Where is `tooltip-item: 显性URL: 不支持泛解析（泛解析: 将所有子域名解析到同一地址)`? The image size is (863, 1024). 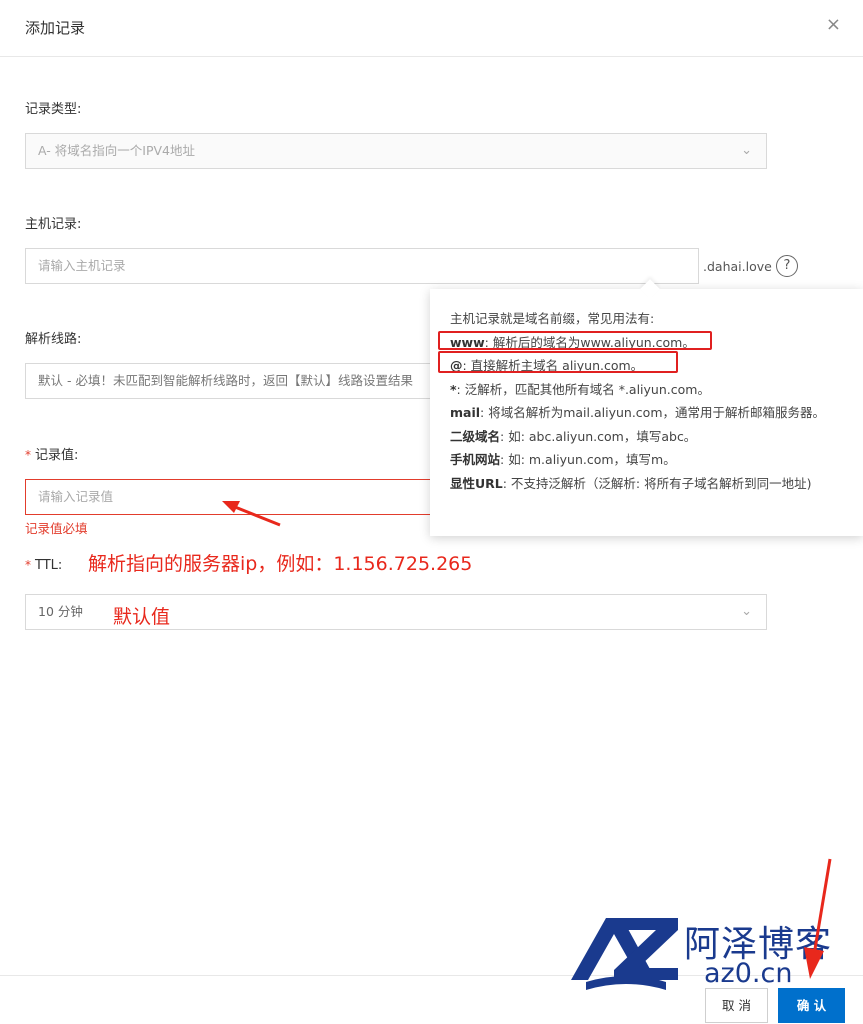
tooltip-item: 显性URL: 不支持泛解析（泛解析: 将所有子域名解析到同一地址) is located at coordinates (645, 484).